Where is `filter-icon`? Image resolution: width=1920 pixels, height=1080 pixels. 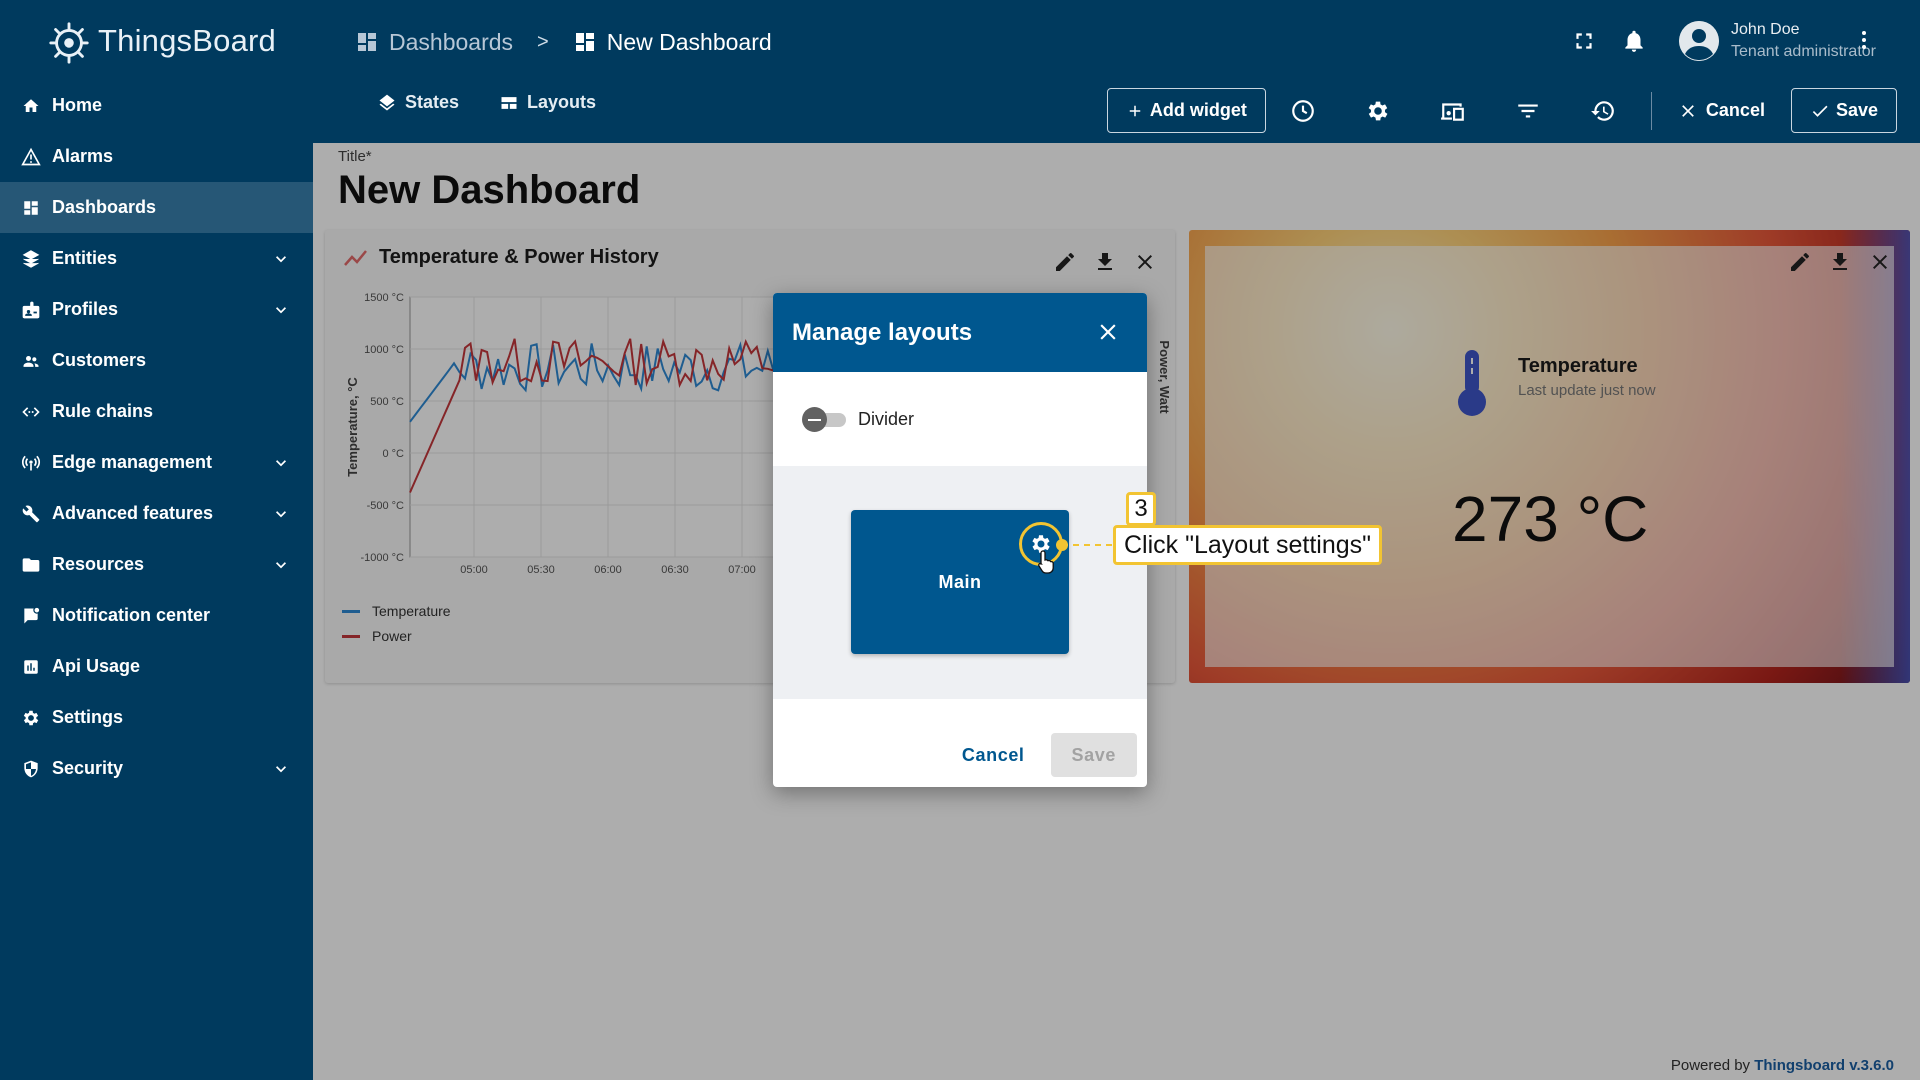
filter-icon is located at coordinates (1528, 110).